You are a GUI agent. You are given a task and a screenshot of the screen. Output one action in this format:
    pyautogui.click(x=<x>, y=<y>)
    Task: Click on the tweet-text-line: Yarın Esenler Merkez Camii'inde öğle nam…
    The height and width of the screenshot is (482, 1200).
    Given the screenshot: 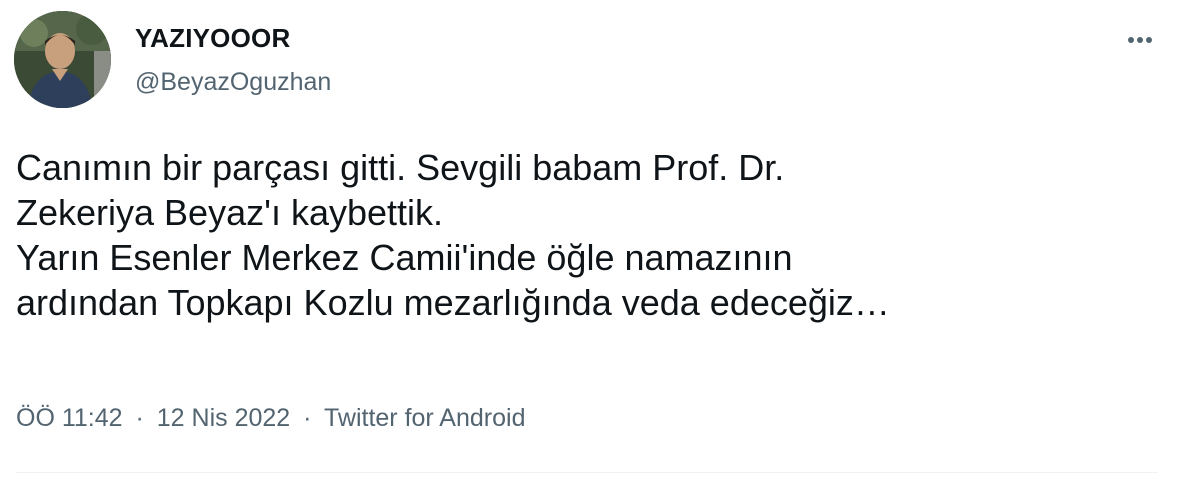 What is the action you would take?
    pyautogui.click(x=404, y=257)
    